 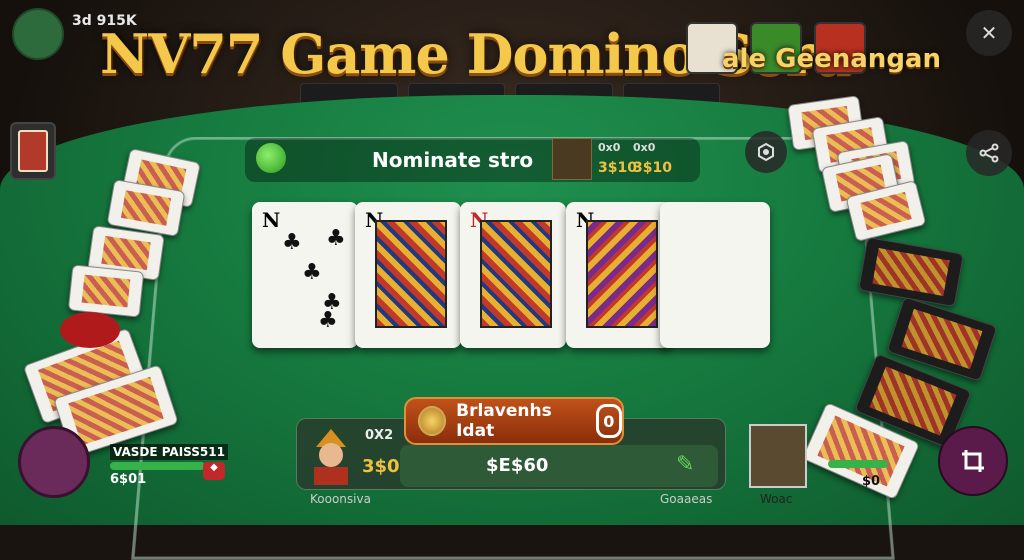 I want to click on opponent-balance: $0, so click(x=871, y=481).